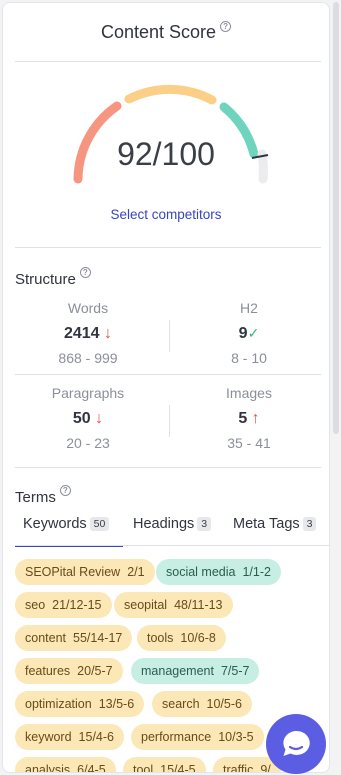  I want to click on keyword-chip: seopital 48/11-13, so click(173, 605).